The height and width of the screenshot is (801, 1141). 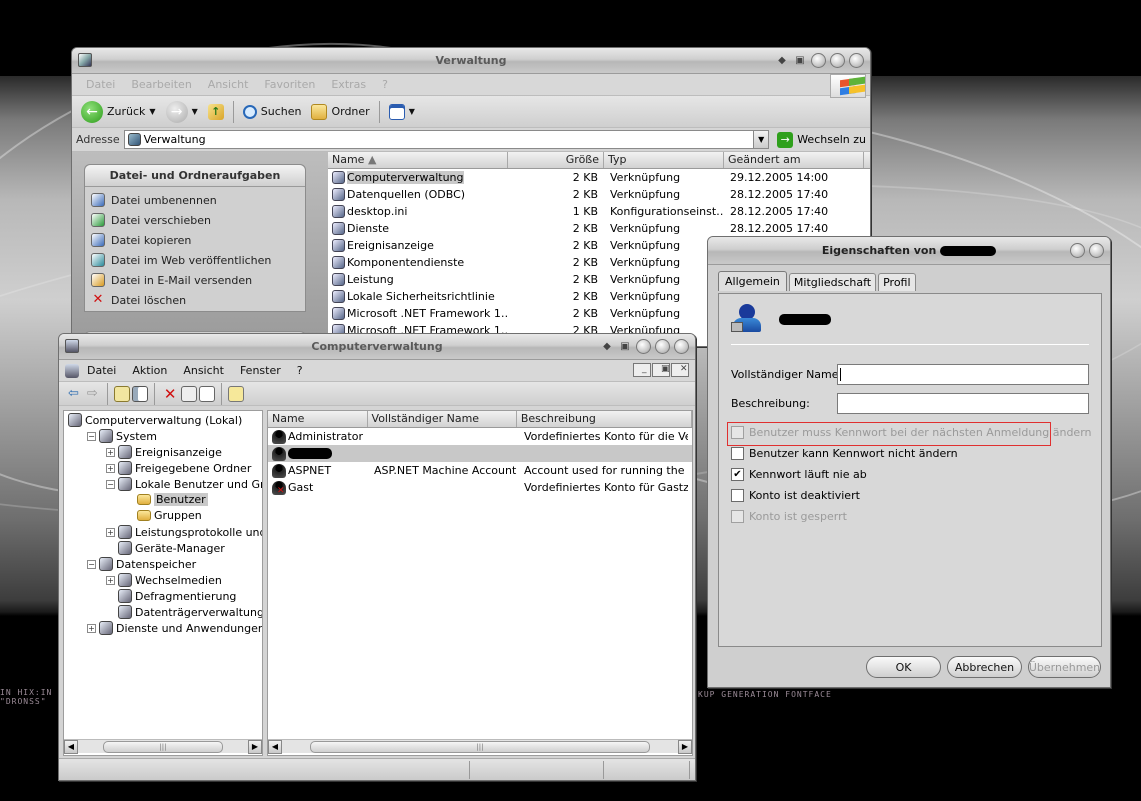 I want to click on explorer-titlebar: Verwaltung ◆ ▣, so click(x=471, y=61).